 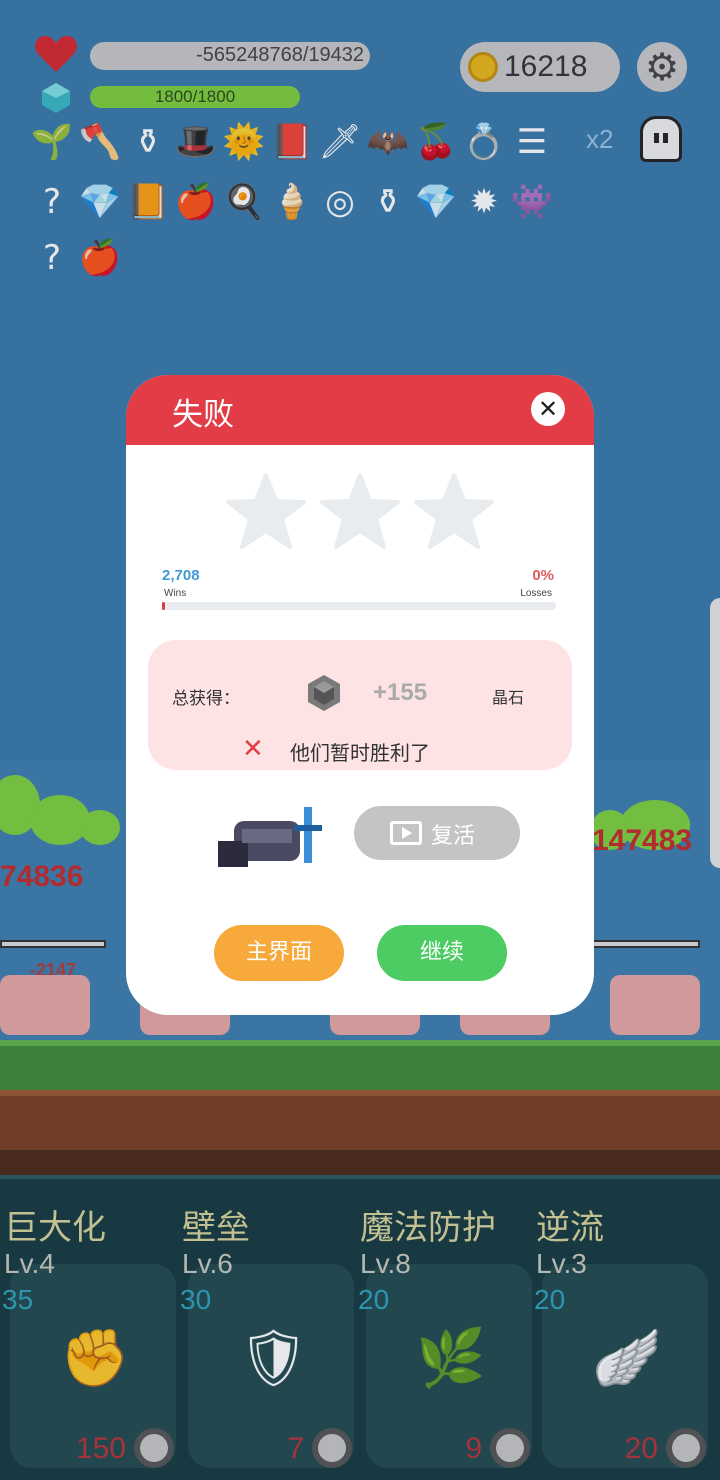 I want to click on defeat-message: 他们暂时胜利了, so click(x=360, y=753).